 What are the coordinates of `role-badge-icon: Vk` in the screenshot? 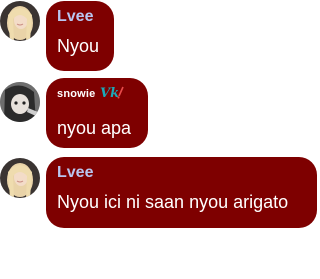 It's located at (113, 94).